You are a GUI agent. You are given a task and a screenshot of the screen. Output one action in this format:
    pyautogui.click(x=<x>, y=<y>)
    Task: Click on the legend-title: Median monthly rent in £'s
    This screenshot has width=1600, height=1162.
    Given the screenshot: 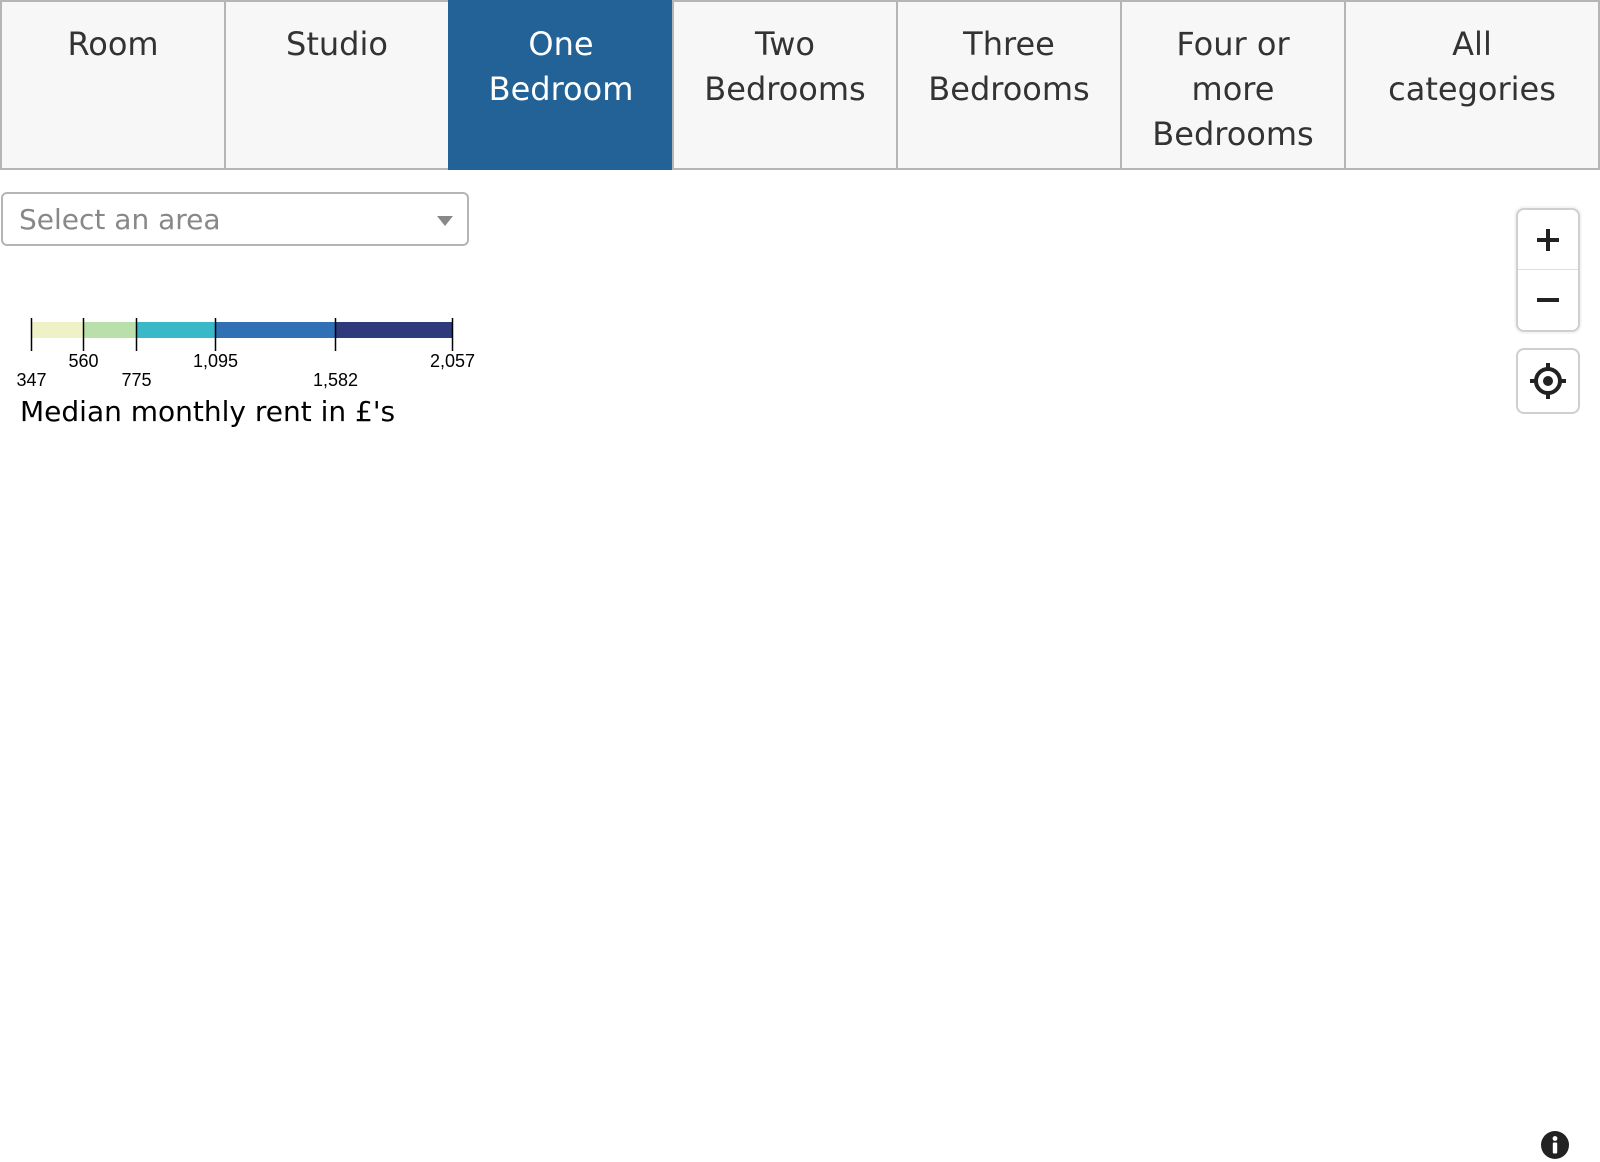 What is the action you would take?
    pyautogui.click(x=208, y=411)
    